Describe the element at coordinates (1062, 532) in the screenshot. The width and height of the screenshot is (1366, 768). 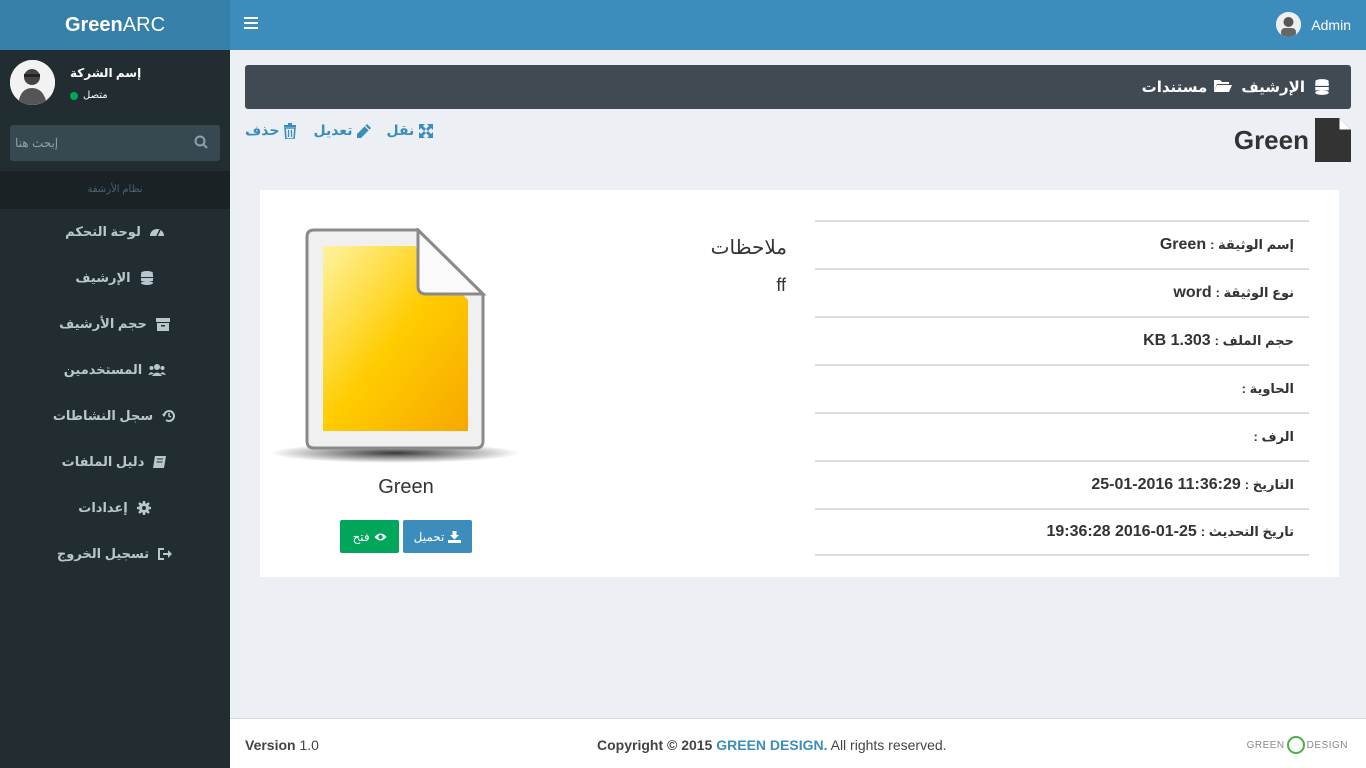
I see `info-row-updated: تاريخ التحديث :2016-01-25 19:36:28` at that location.